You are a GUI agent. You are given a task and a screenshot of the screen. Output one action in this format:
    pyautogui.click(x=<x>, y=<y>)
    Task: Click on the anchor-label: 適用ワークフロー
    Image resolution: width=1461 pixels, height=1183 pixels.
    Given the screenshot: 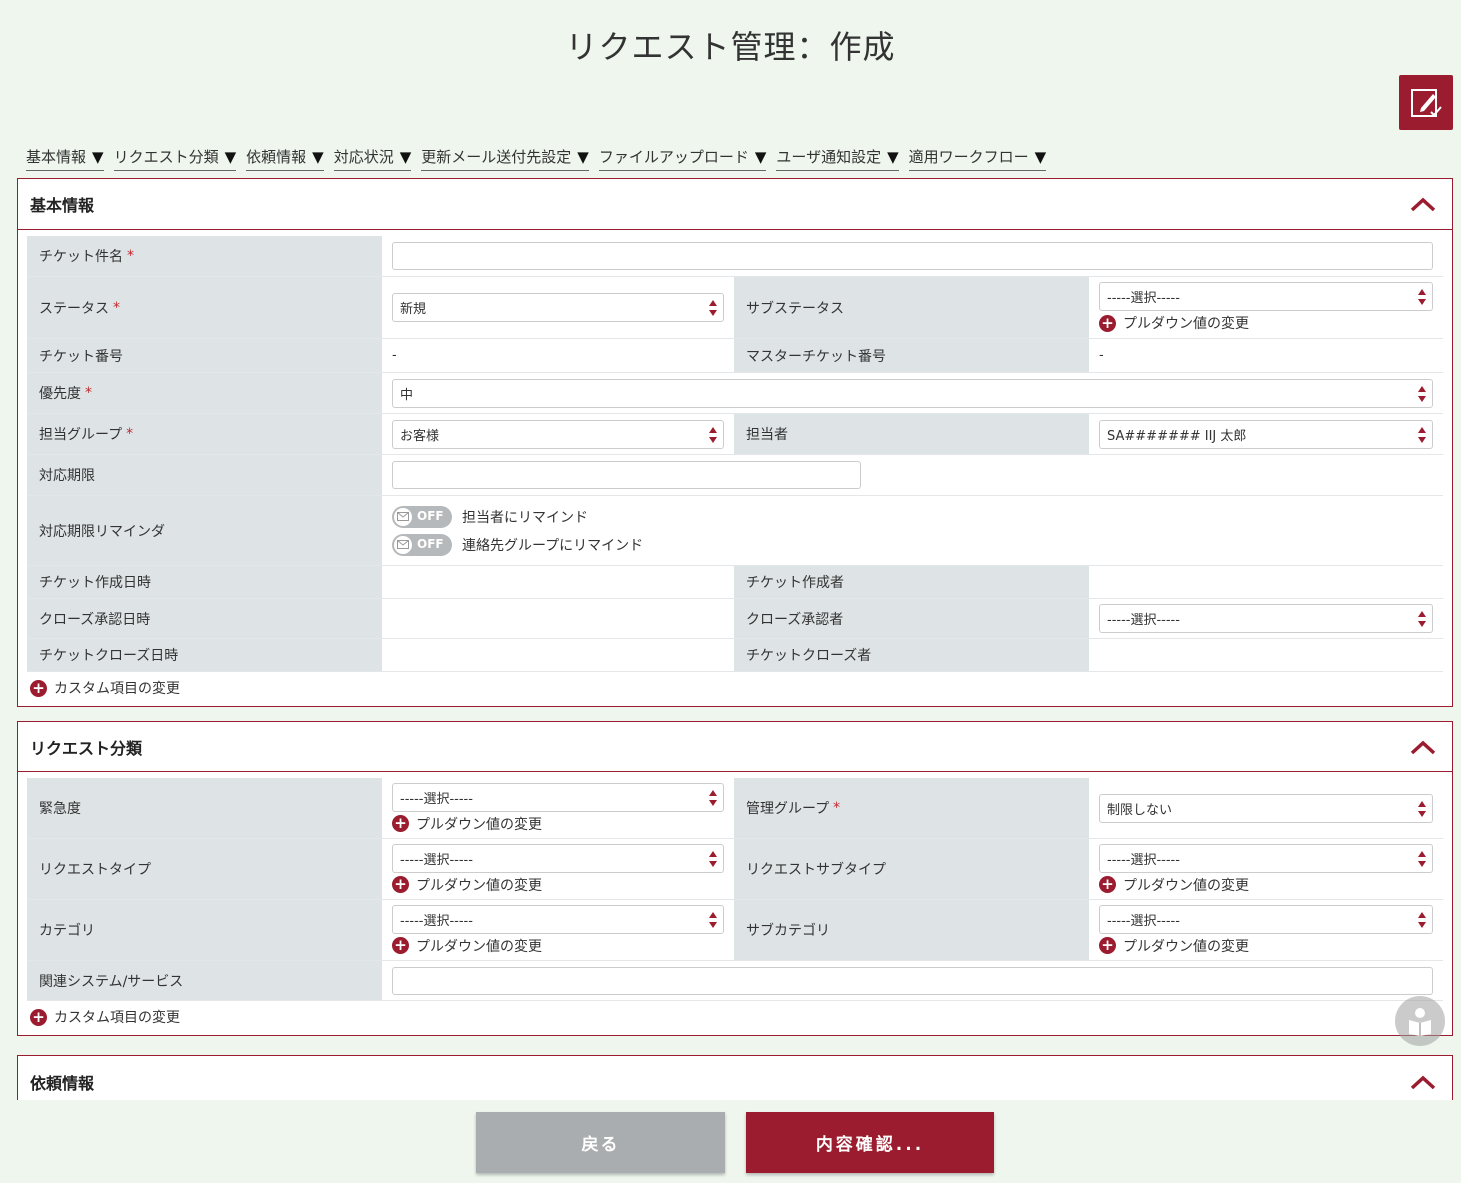 What is the action you would take?
    pyautogui.click(x=968, y=157)
    